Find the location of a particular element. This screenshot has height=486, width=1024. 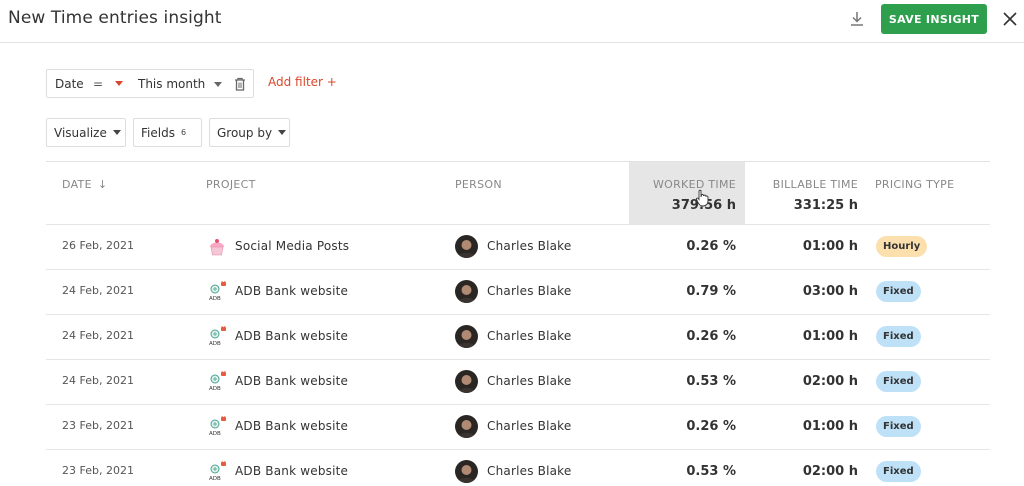

cupcake-icon is located at coordinates (217, 247).